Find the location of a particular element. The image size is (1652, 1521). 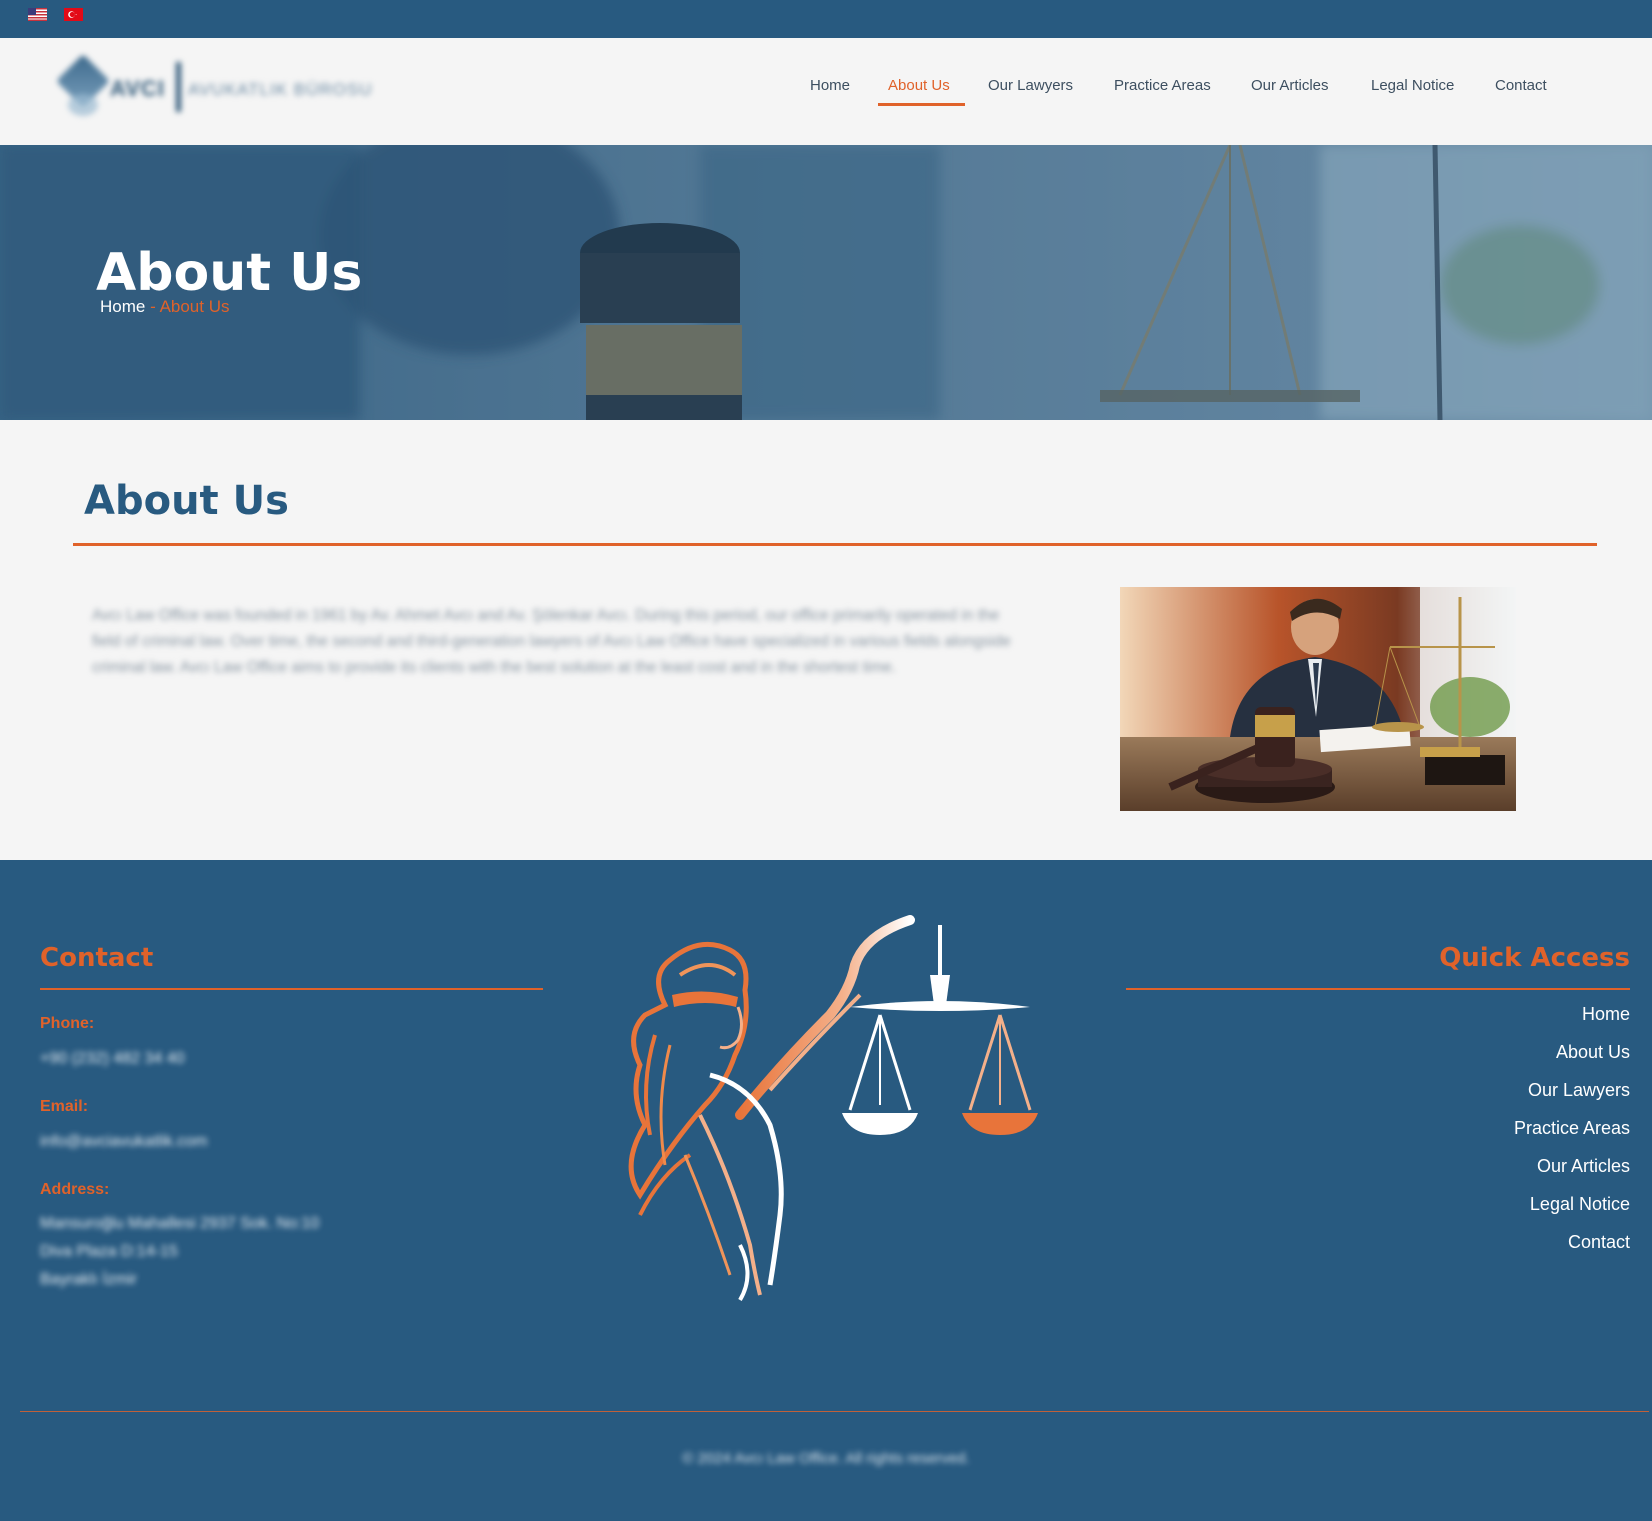

footer-link-legal-notice: Legal Notice is located at coordinates (1580, 1204).